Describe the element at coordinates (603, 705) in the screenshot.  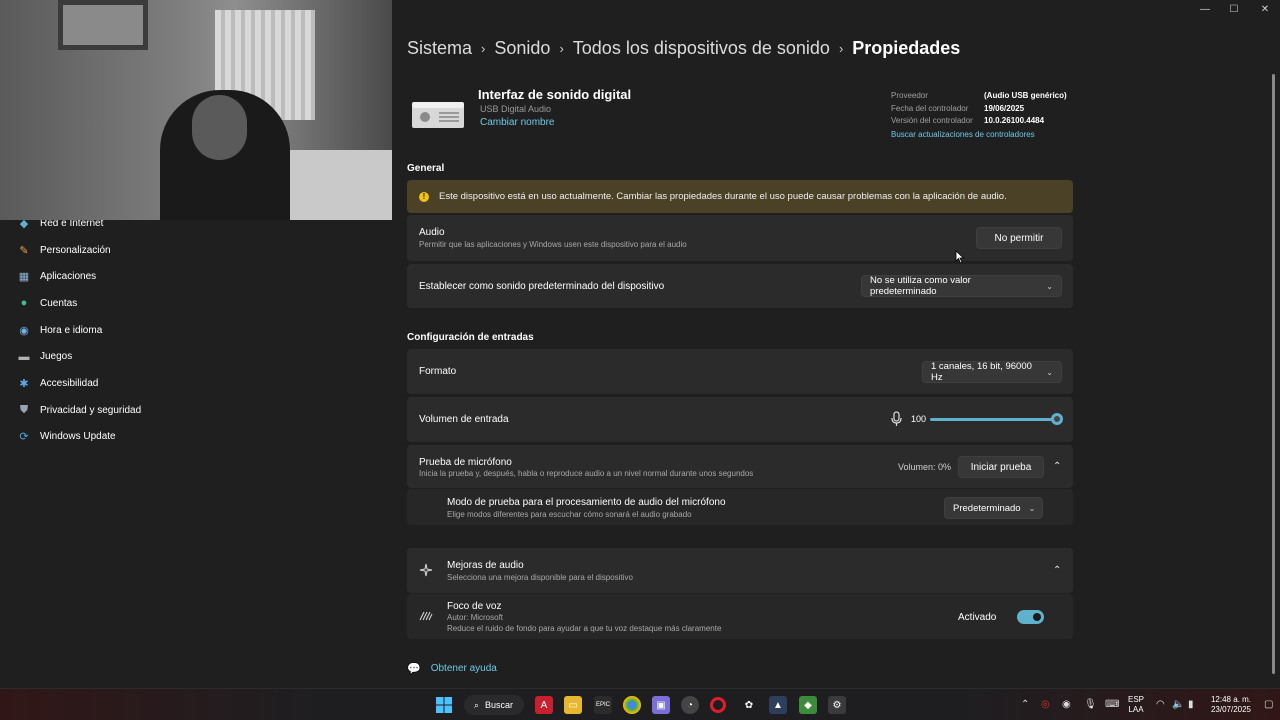
I see `epic-games-icon: EPIC` at that location.